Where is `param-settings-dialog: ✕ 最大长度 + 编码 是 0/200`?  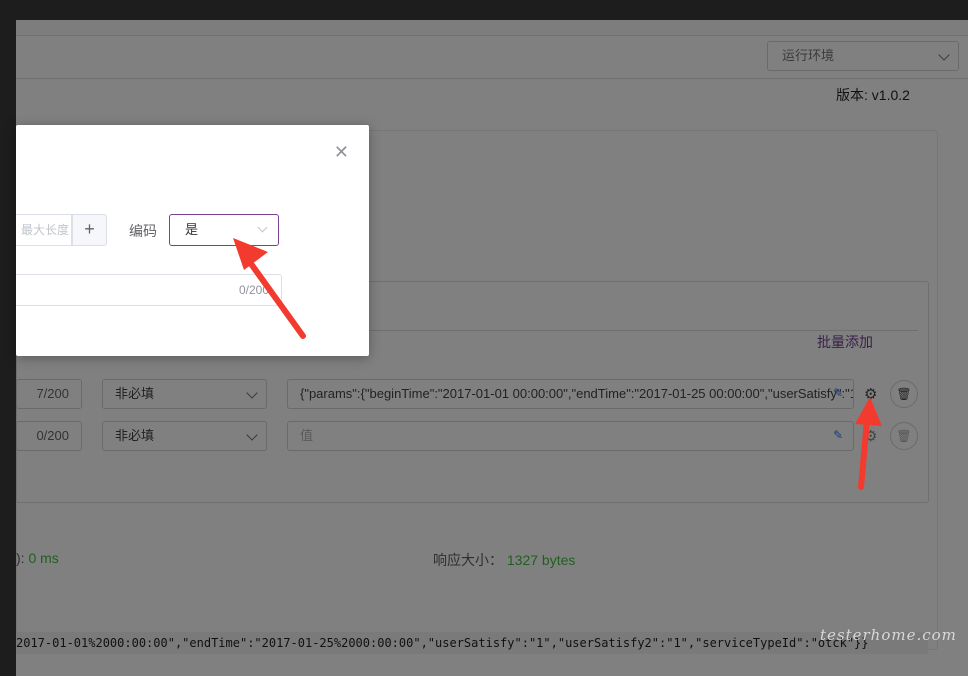 param-settings-dialog: ✕ 最大长度 + 编码 是 0/200 is located at coordinates (192, 240).